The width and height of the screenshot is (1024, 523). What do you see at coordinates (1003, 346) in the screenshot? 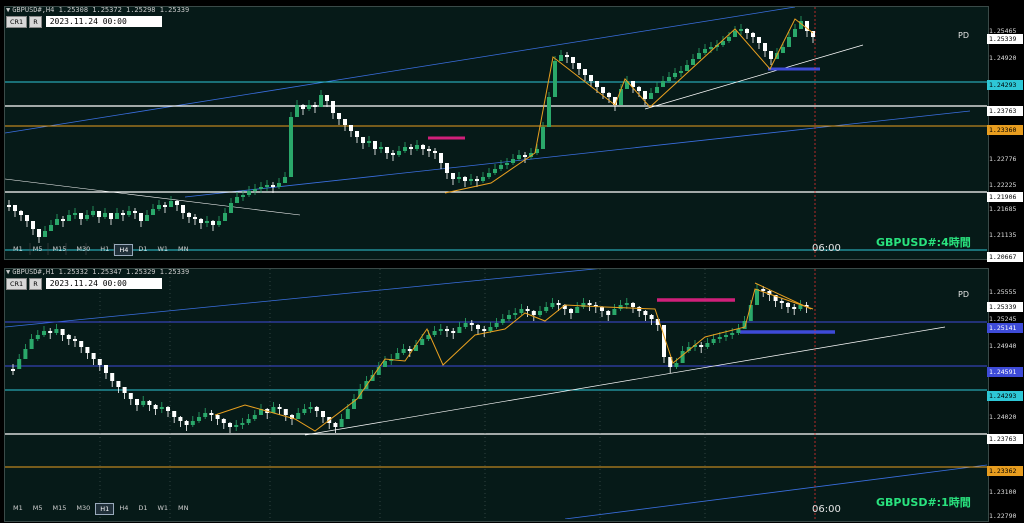
I see `price-label: 1.24940` at bounding box center [1003, 346].